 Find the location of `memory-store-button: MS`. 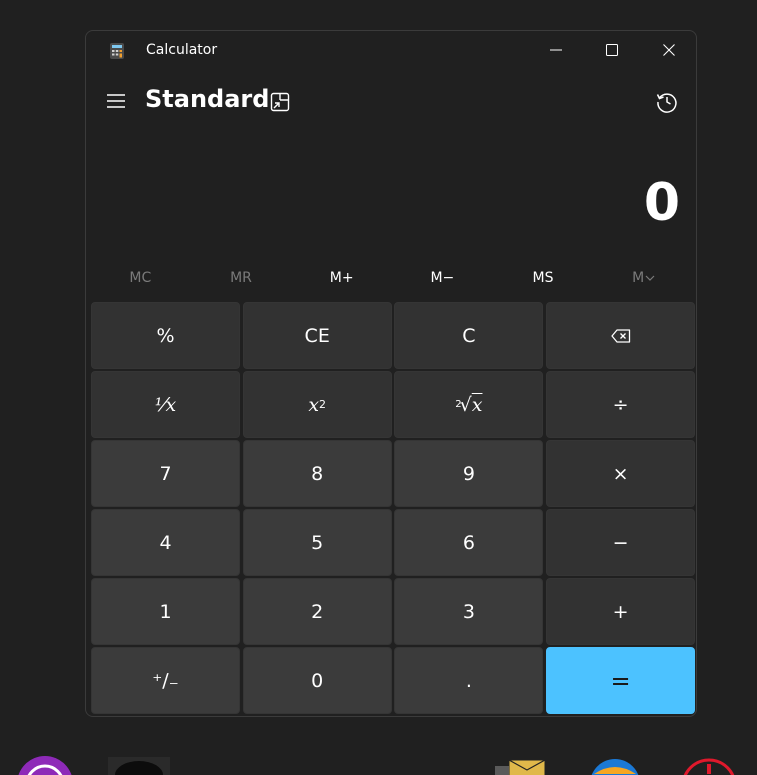

memory-store-button: MS is located at coordinates (543, 278).